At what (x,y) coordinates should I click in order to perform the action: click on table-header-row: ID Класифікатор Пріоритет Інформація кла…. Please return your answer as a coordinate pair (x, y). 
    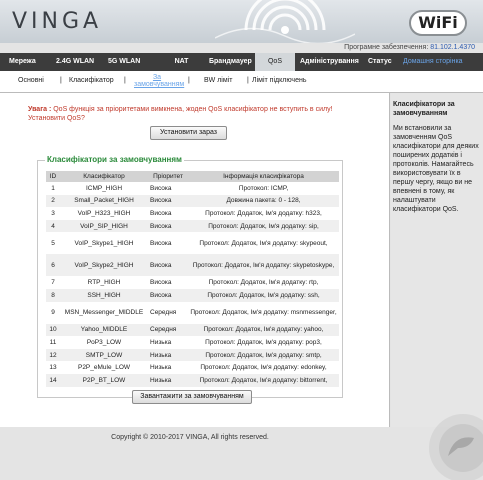
    Looking at the image, I should click on (192, 176).